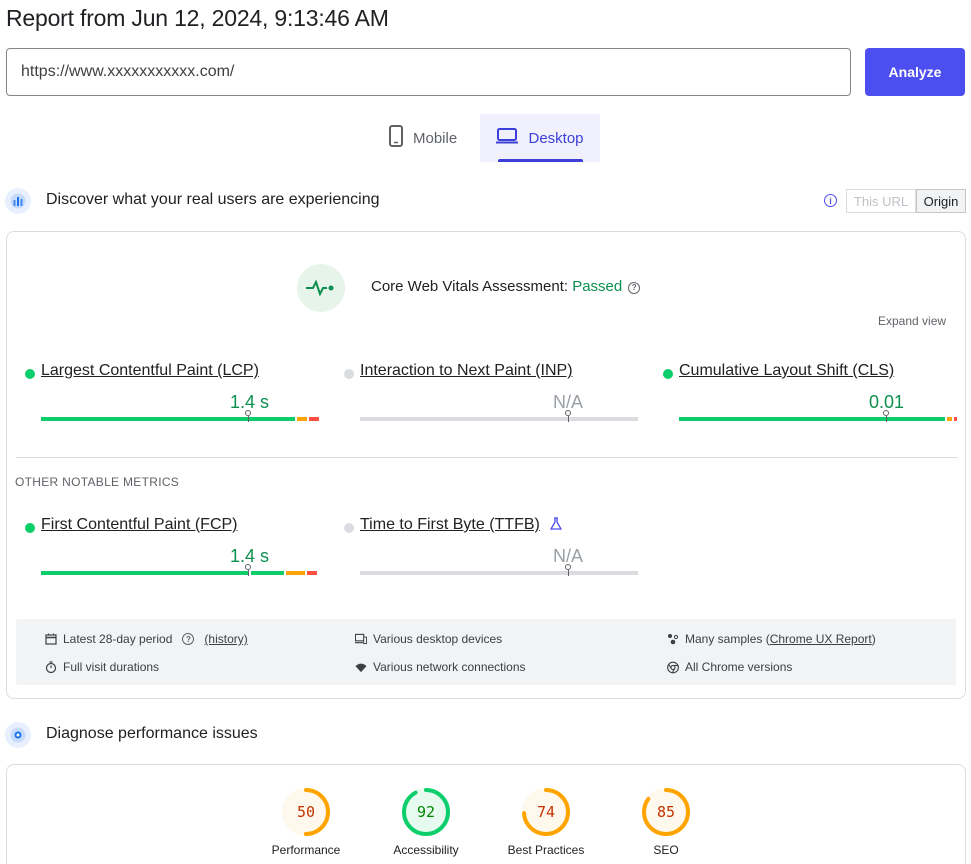 Image resolution: width=971 pixels, height=864 pixels. I want to click on score-gauge-performance: 50 Performance, so click(306, 822).